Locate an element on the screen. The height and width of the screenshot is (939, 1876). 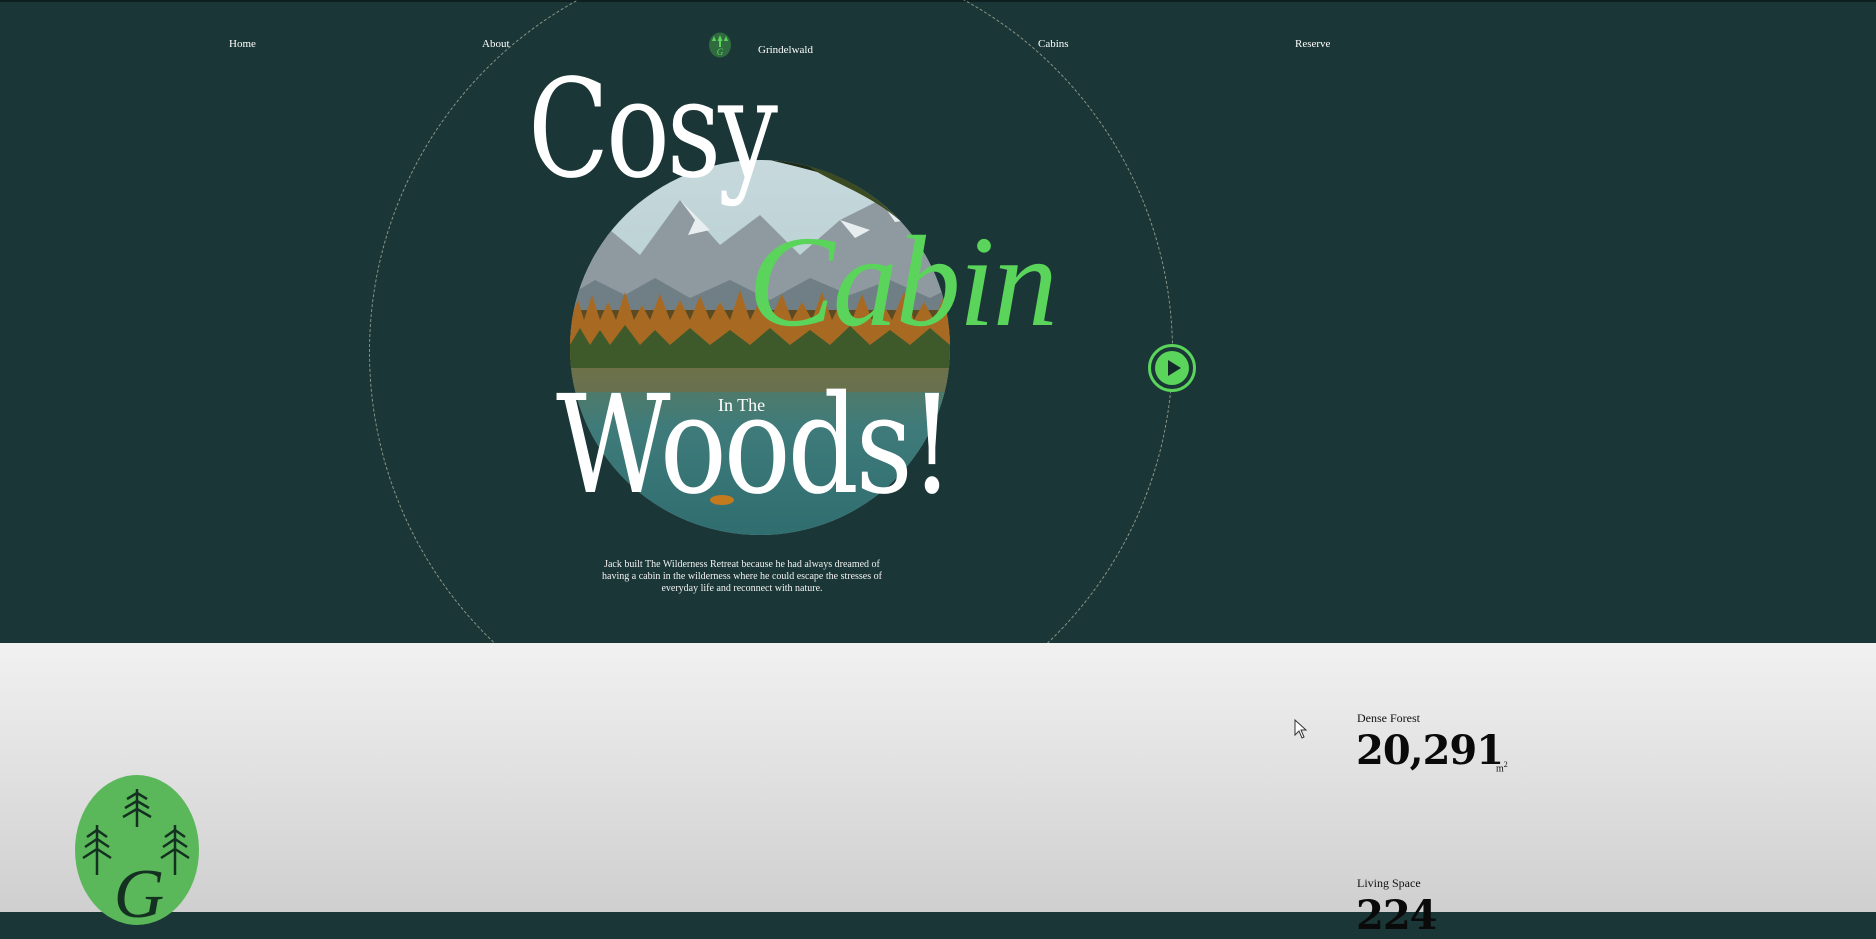
nav-home-link: Home is located at coordinates (242, 44).